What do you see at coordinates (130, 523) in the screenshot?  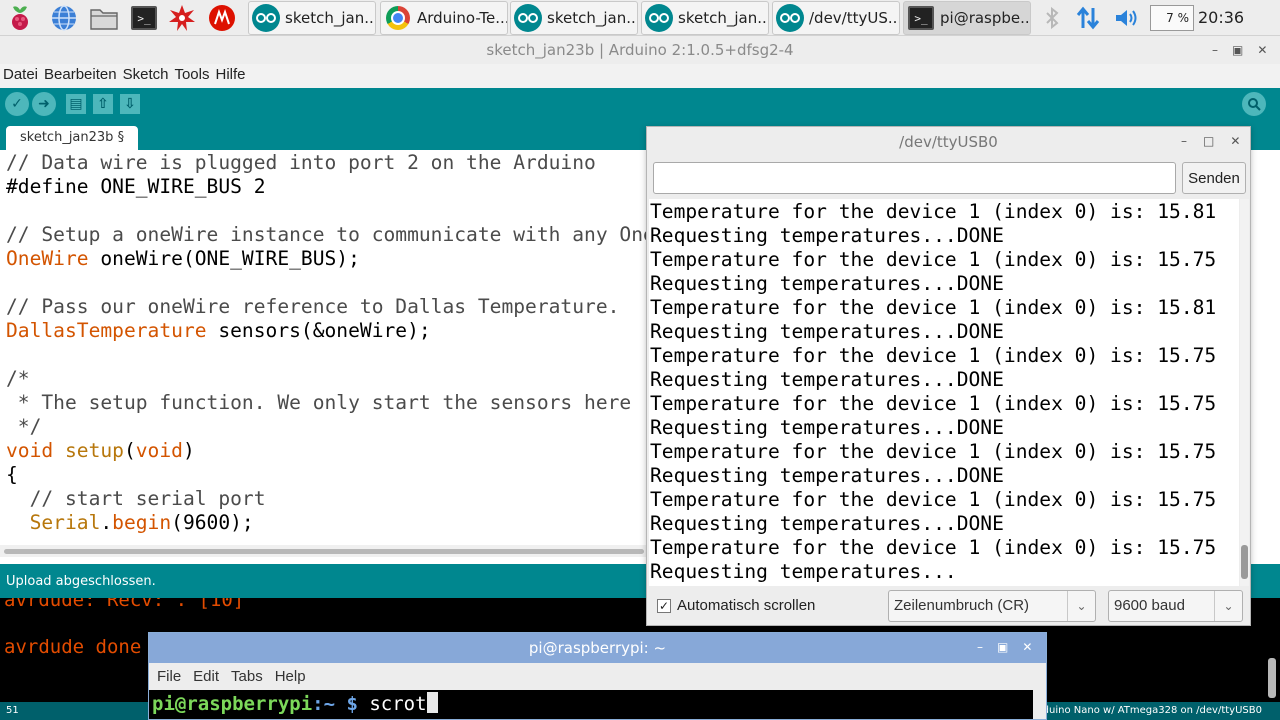 I see `code-line: Serial.begin(9600);` at bounding box center [130, 523].